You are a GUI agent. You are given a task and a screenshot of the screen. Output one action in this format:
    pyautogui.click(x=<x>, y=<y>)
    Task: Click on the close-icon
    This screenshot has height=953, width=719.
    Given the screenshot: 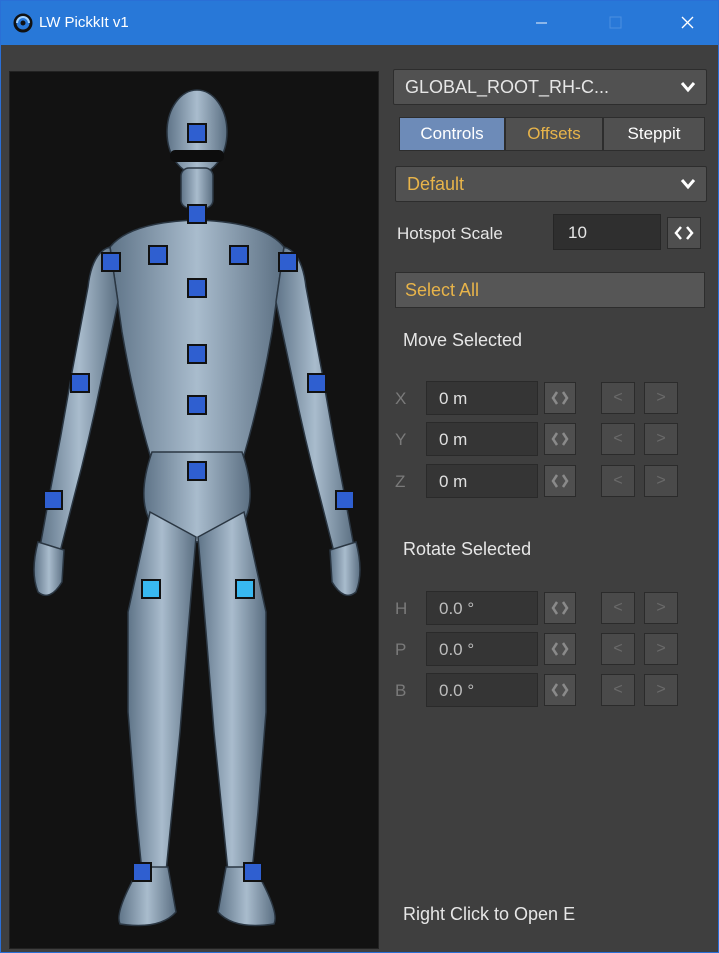 What is the action you would take?
    pyautogui.click(x=687, y=22)
    